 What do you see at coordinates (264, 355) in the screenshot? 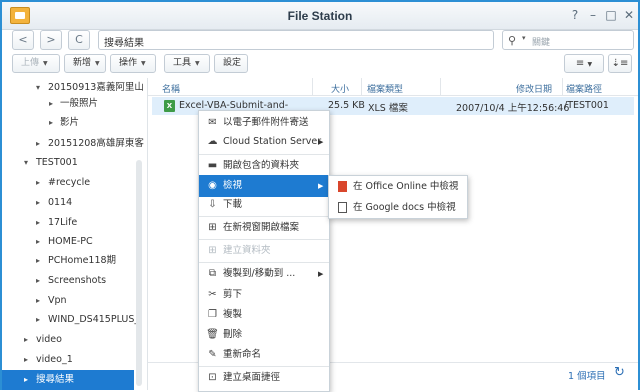
I see `menu-item-rename: ✎ 重新命名` at bounding box center [264, 355].